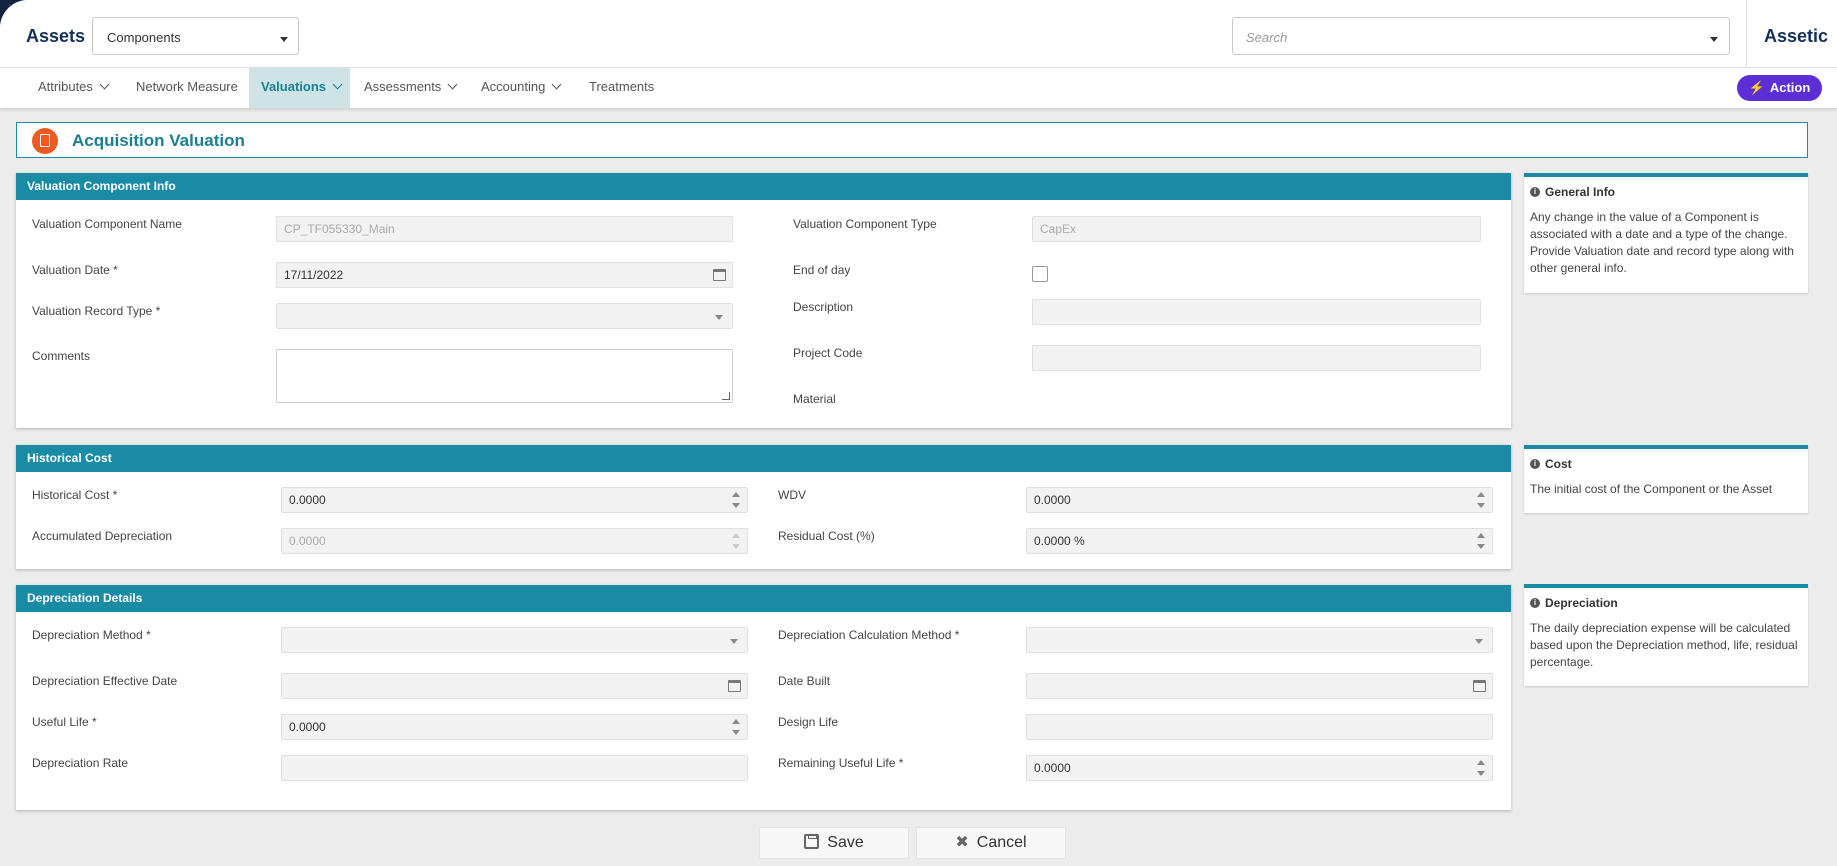  What do you see at coordinates (307, 541) in the screenshot?
I see `accum-dep-value: 0.0000` at bounding box center [307, 541].